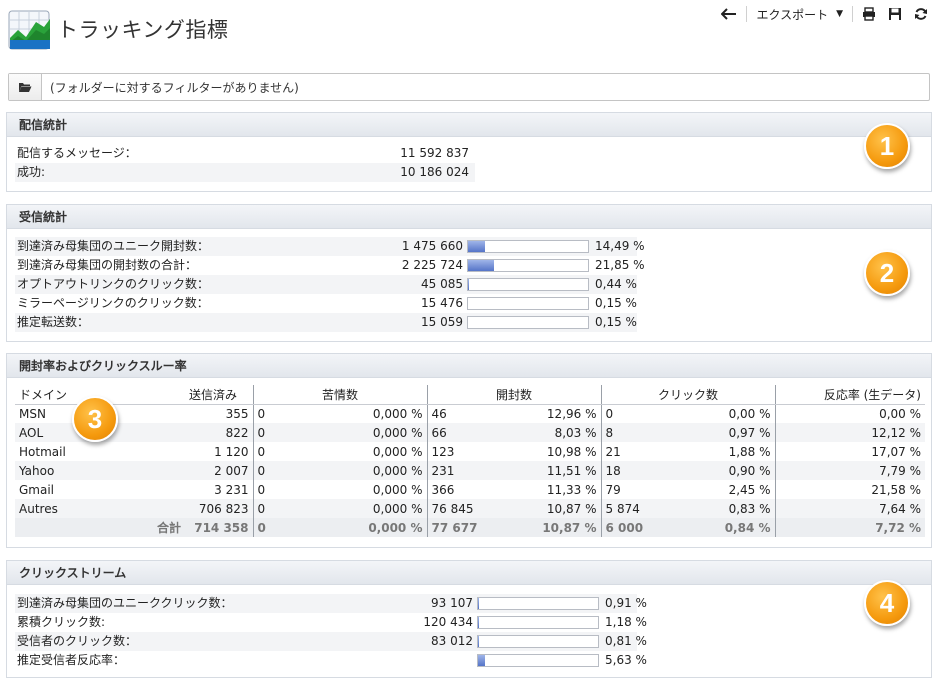 This screenshot has width=940, height=687. What do you see at coordinates (554, 508) in the screenshot?
I see `cell-op: 10,87 %` at bounding box center [554, 508].